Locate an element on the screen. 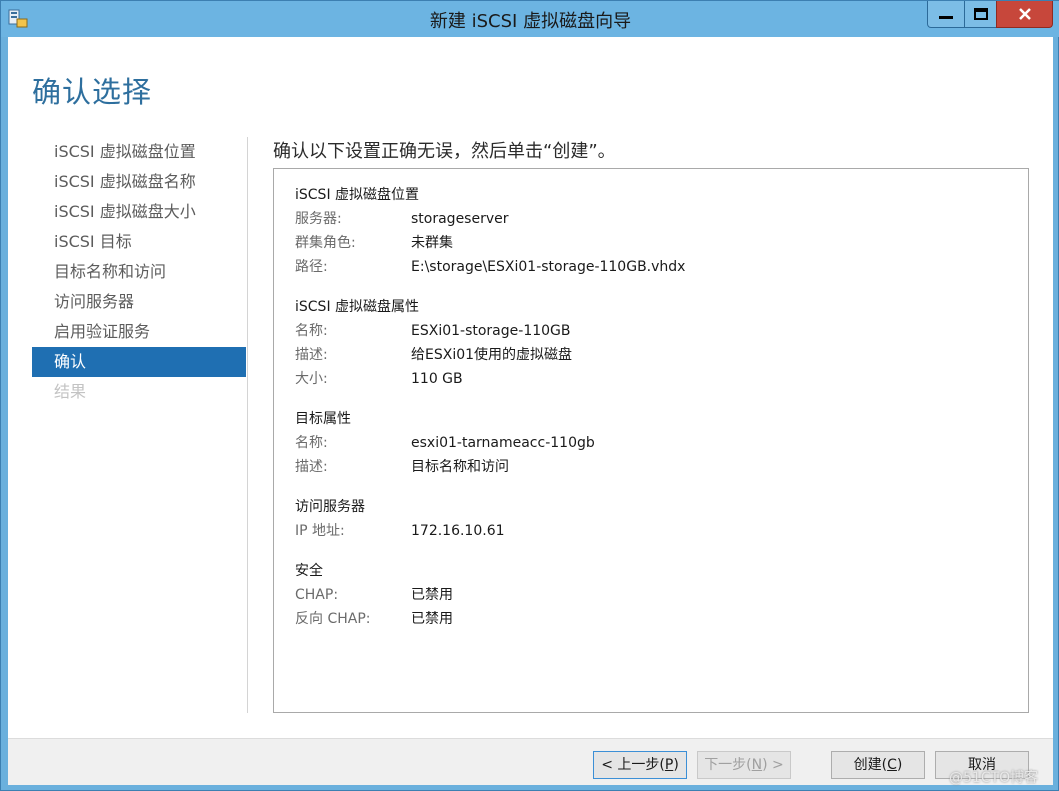 The image size is (1059, 791). previous-button: < 上一步(P) is located at coordinates (640, 765).